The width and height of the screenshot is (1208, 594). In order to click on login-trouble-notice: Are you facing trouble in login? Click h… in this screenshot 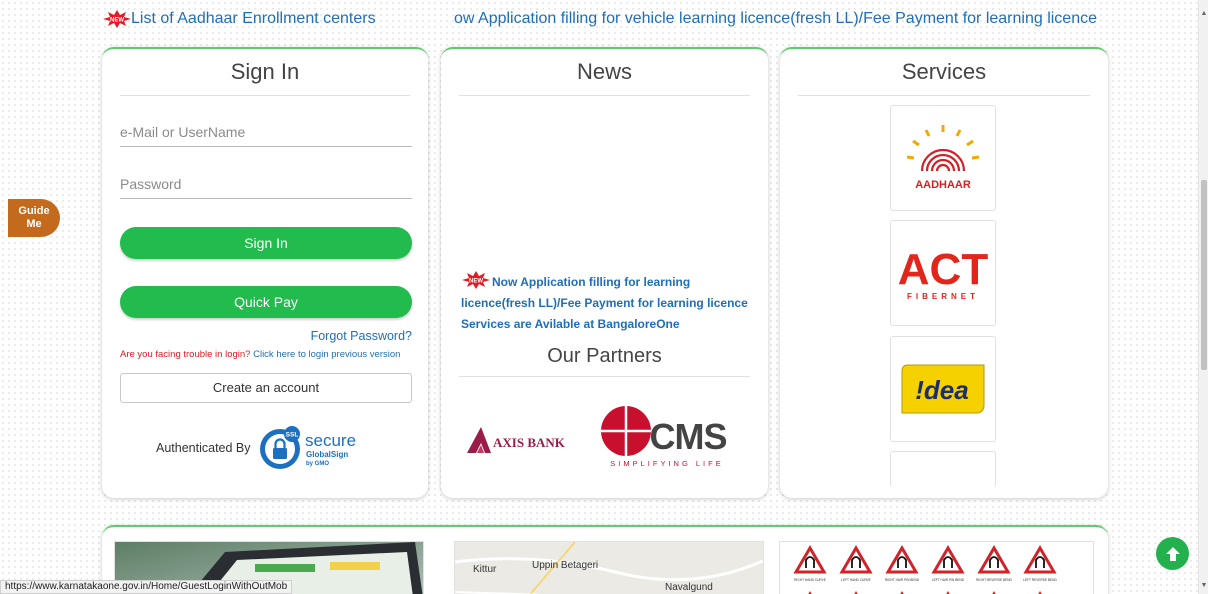, I will do `click(260, 354)`.